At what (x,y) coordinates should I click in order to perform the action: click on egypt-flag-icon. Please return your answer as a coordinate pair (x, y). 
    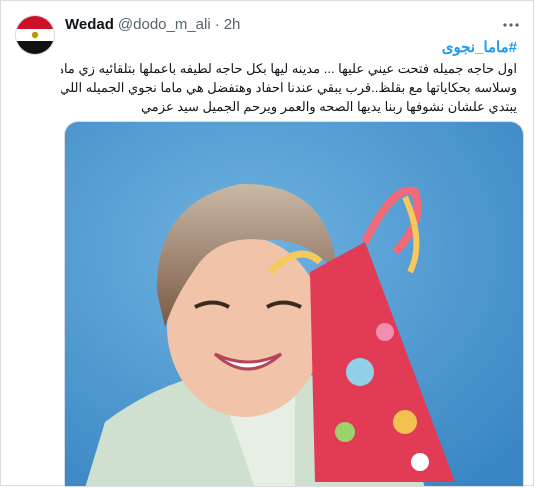
    Looking at the image, I should click on (35, 35).